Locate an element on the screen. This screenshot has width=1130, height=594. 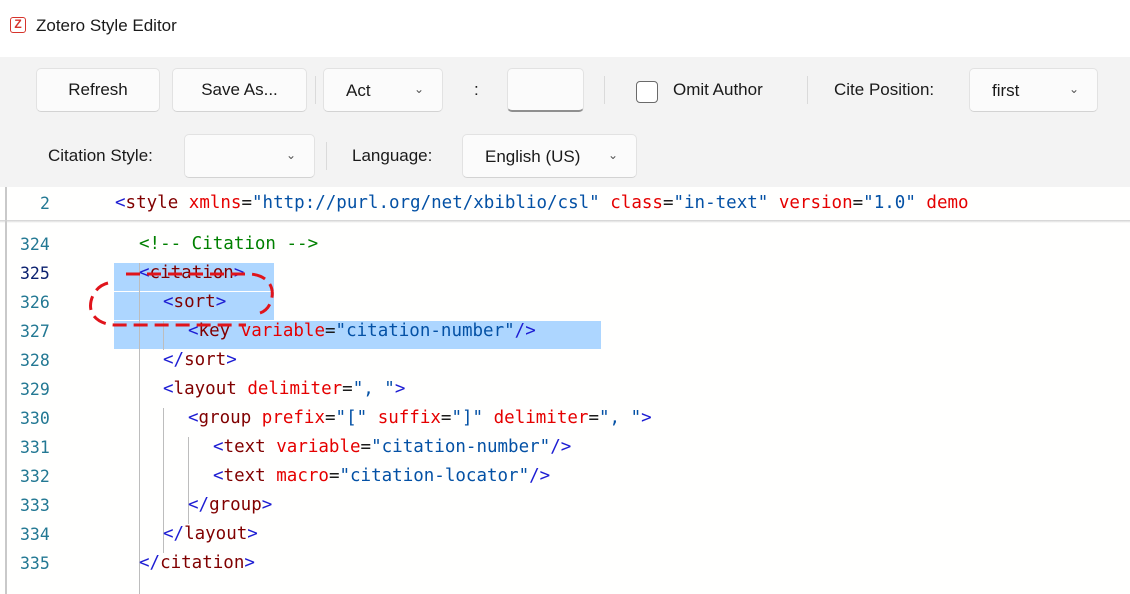
zotero-app-icon: Z is located at coordinates (18, 25).